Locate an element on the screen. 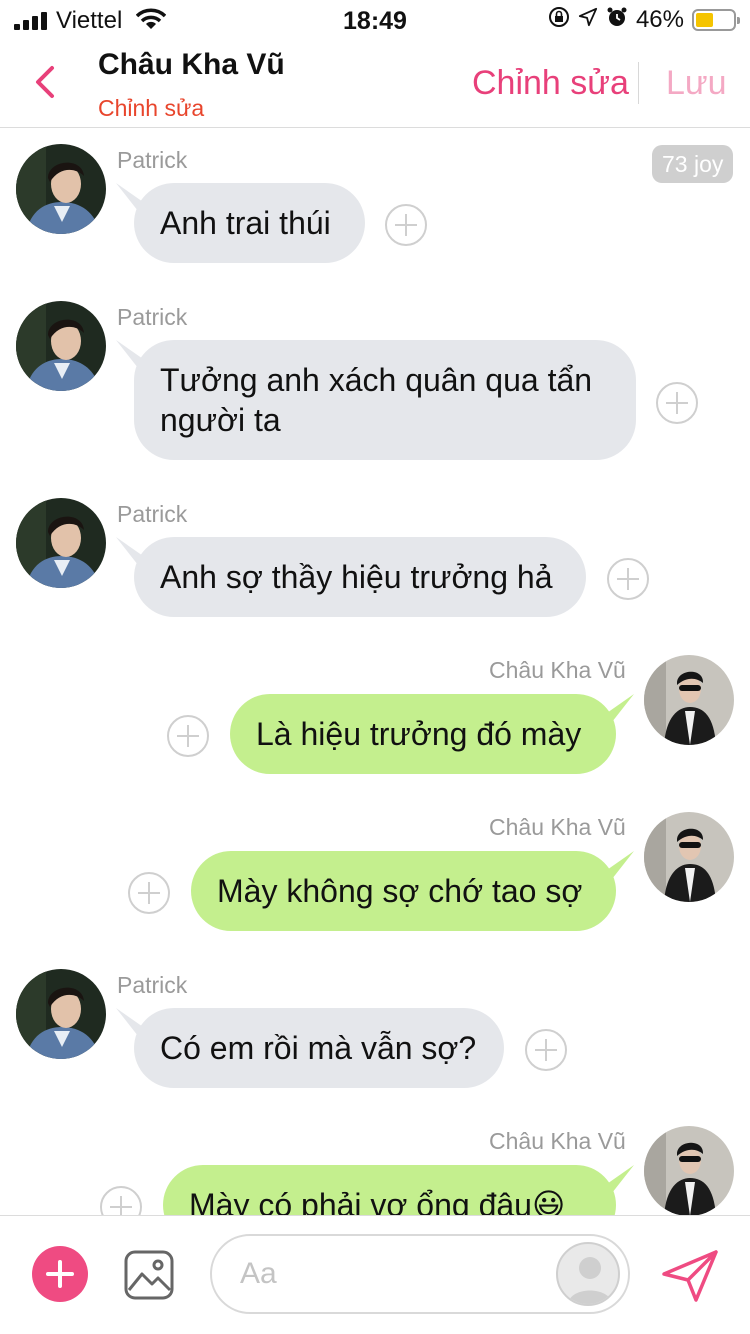  message-bubble: Anh sợ thầy hiệu trưởng hả is located at coordinates (360, 577).